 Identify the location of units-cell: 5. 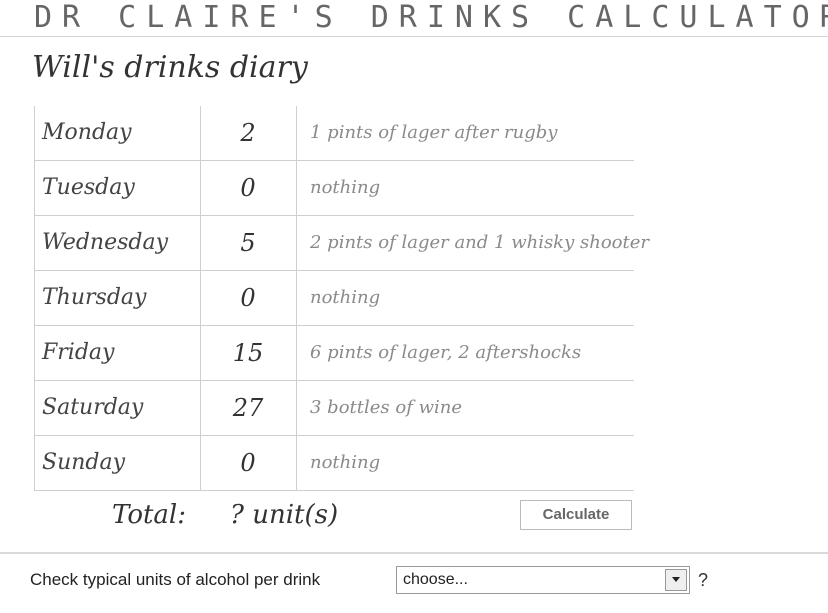
(248, 243).